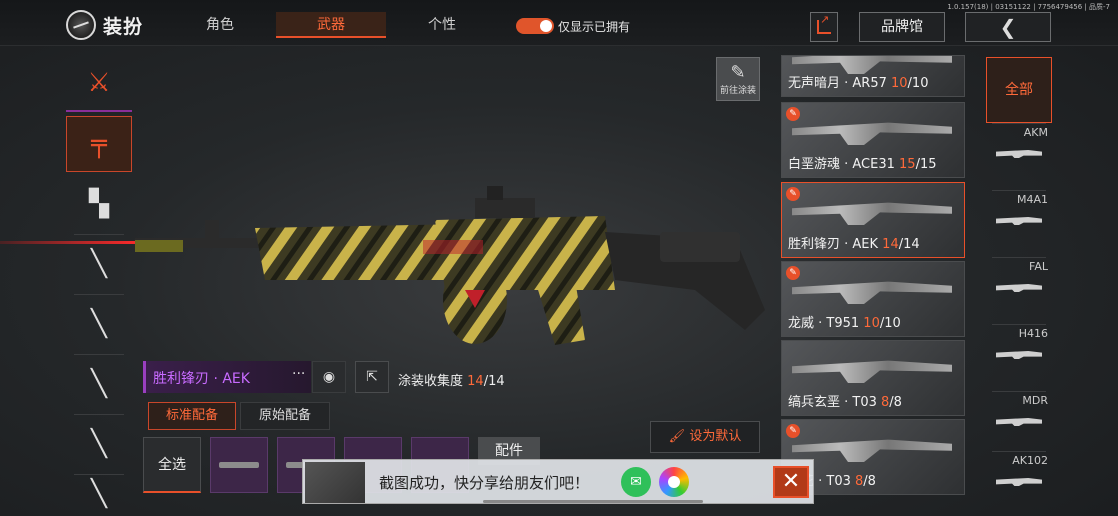 This screenshot has width=1118, height=516. I want to click on category-all: ⚔, so click(99, 84).